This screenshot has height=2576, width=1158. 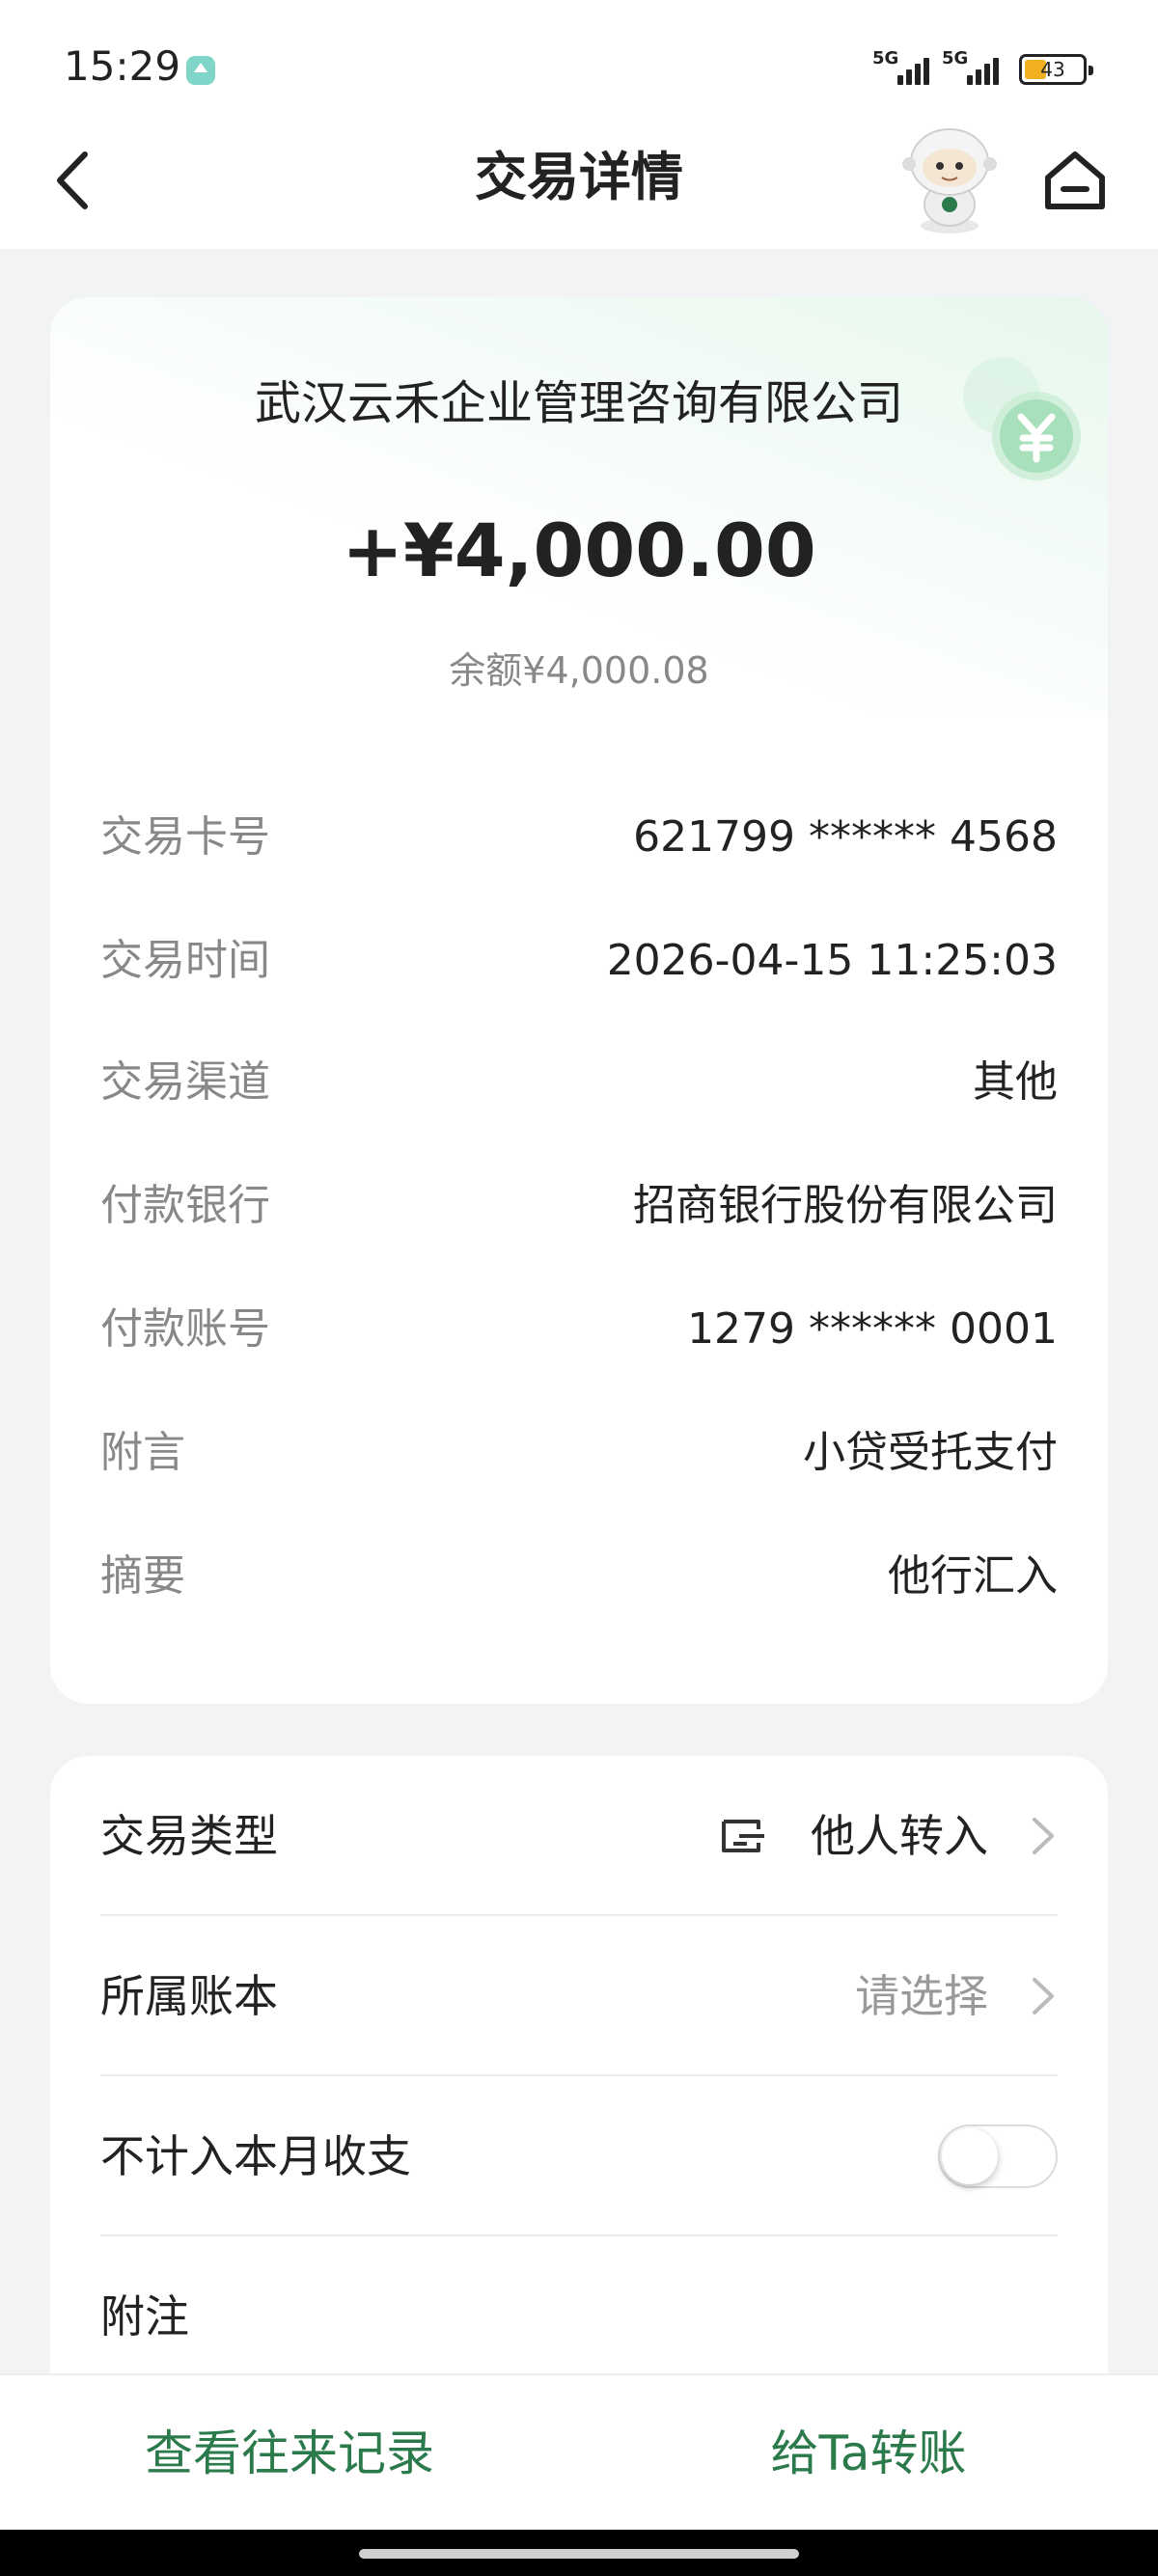 What do you see at coordinates (579, 67) in the screenshot?
I see `status-bar: 15:29 5G 5G 43` at bounding box center [579, 67].